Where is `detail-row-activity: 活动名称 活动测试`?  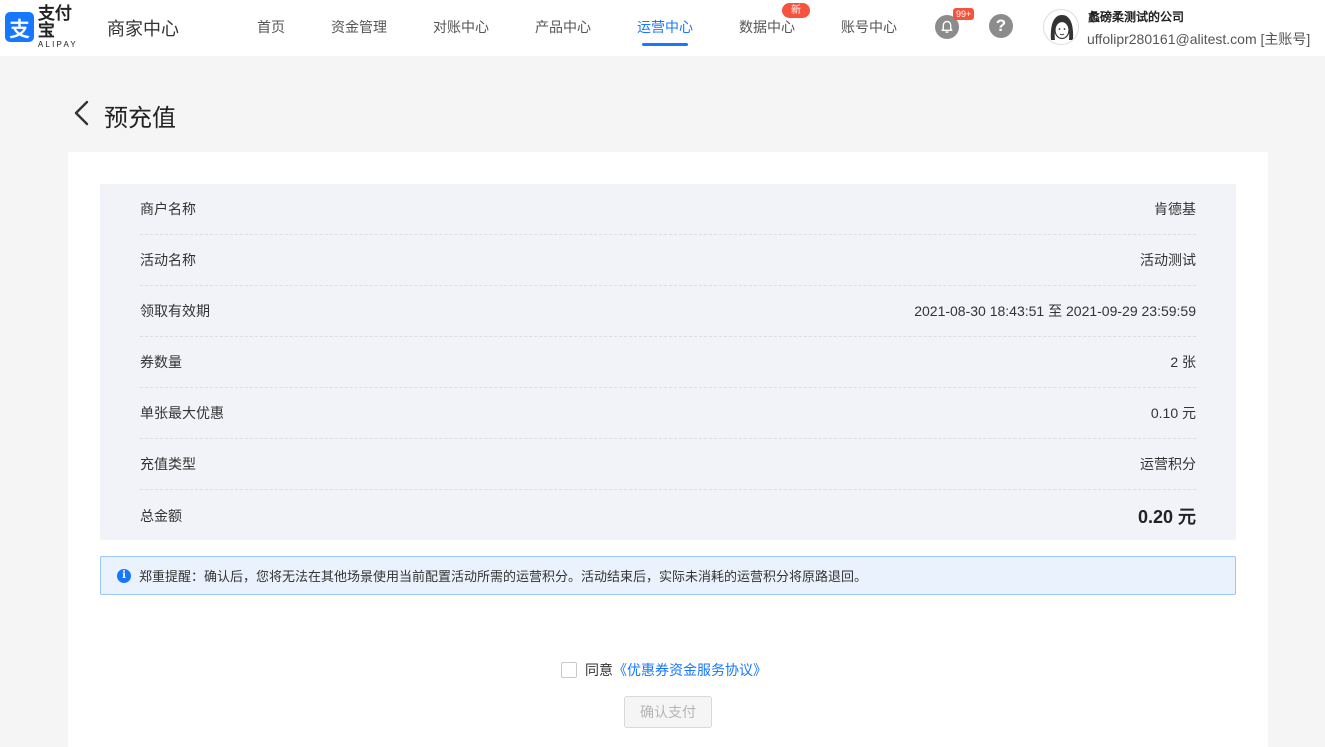 detail-row-activity: 活动名称 活动测试 is located at coordinates (668, 260).